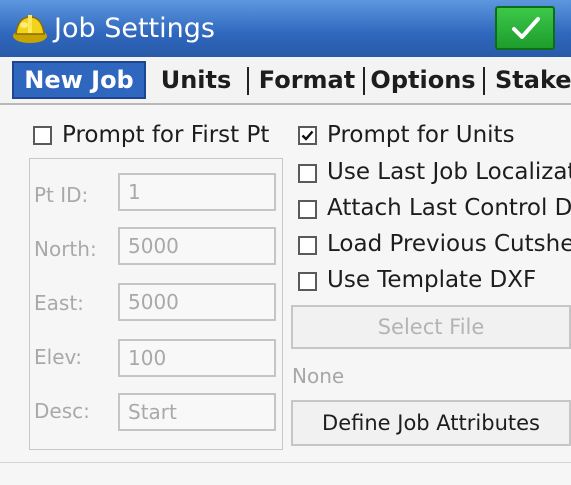 The image size is (571, 485). What do you see at coordinates (529, 80) in the screenshot?
I see `tab-stake: Stake` at bounding box center [529, 80].